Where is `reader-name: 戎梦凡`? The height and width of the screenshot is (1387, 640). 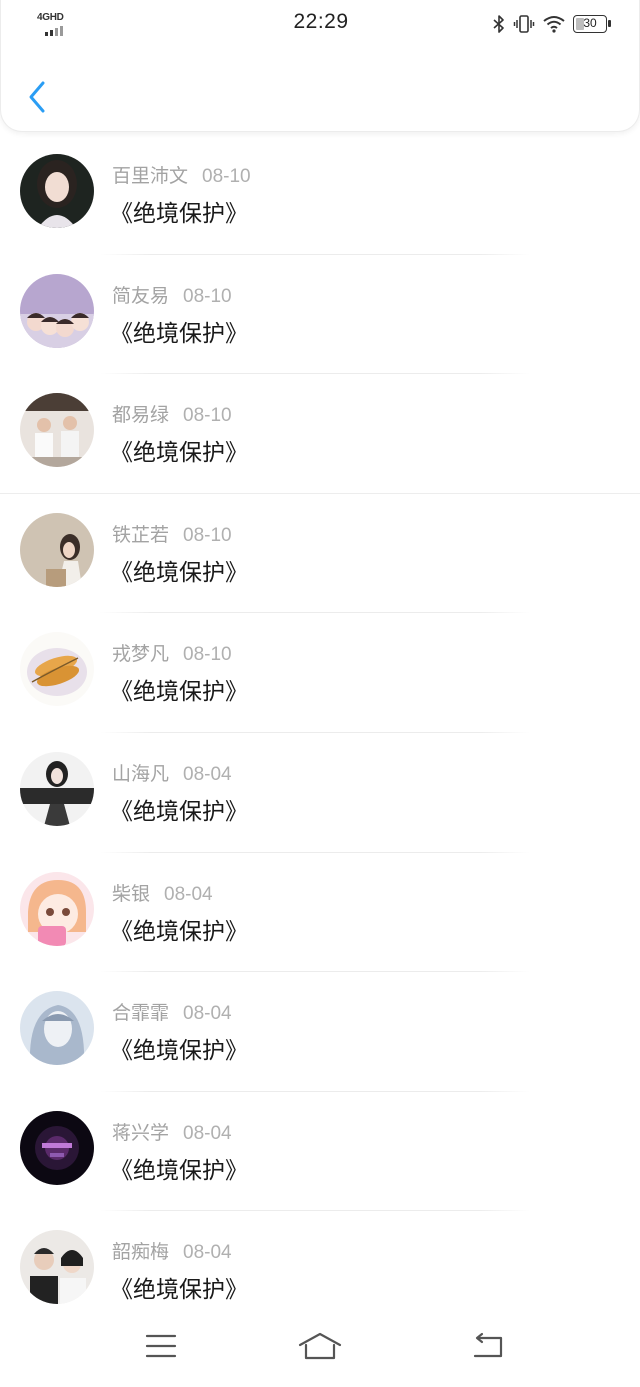 reader-name: 戎梦凡 is located at coordinates (141, 654).